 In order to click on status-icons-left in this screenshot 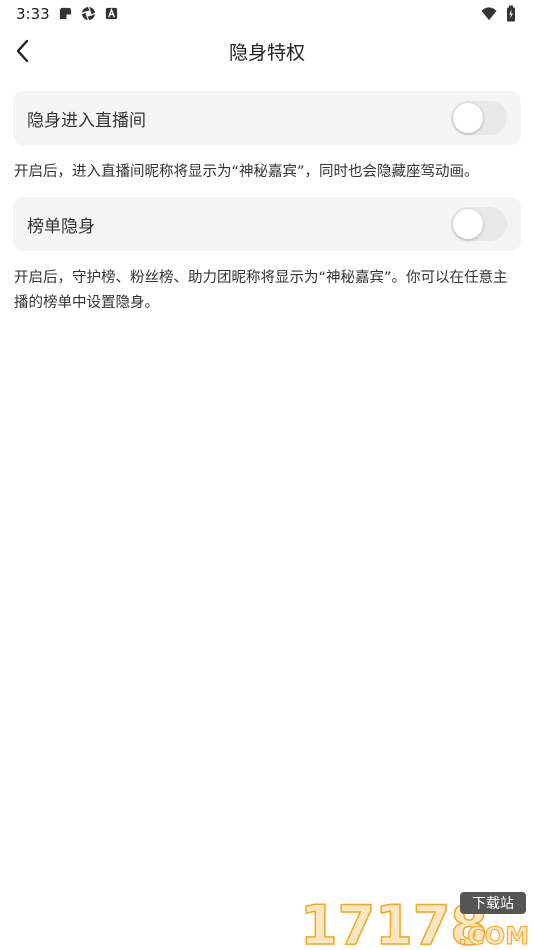, I will do `click(88, 13)`.